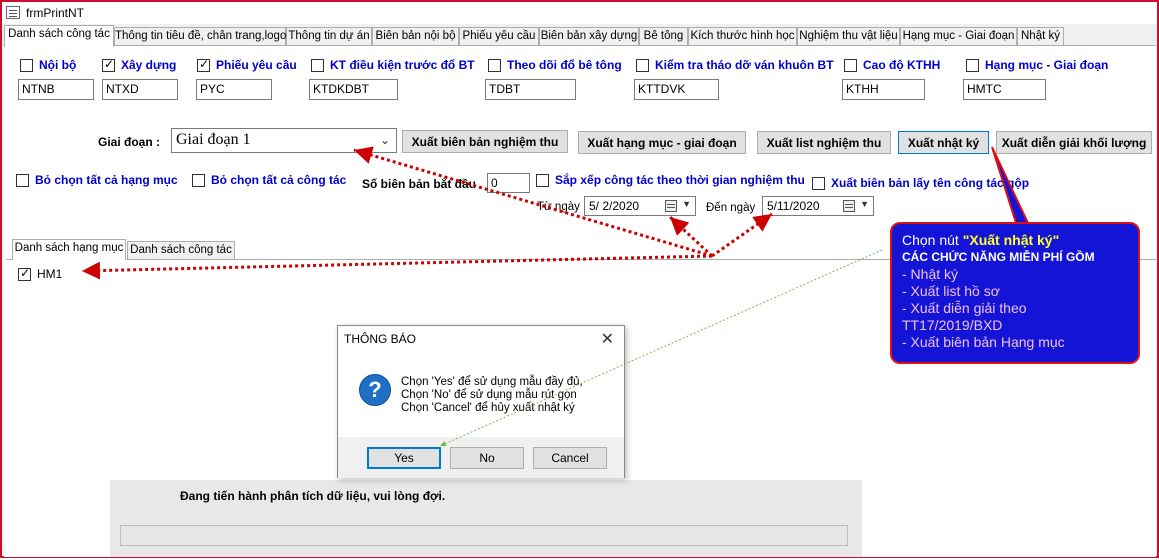 The height and width of the screenshot is (560, 1159). Describe the element at coordinates (59, 36) in the screenshot. I see `tab-danh-sach-cong-tac: Danh sách công tác` at that location.